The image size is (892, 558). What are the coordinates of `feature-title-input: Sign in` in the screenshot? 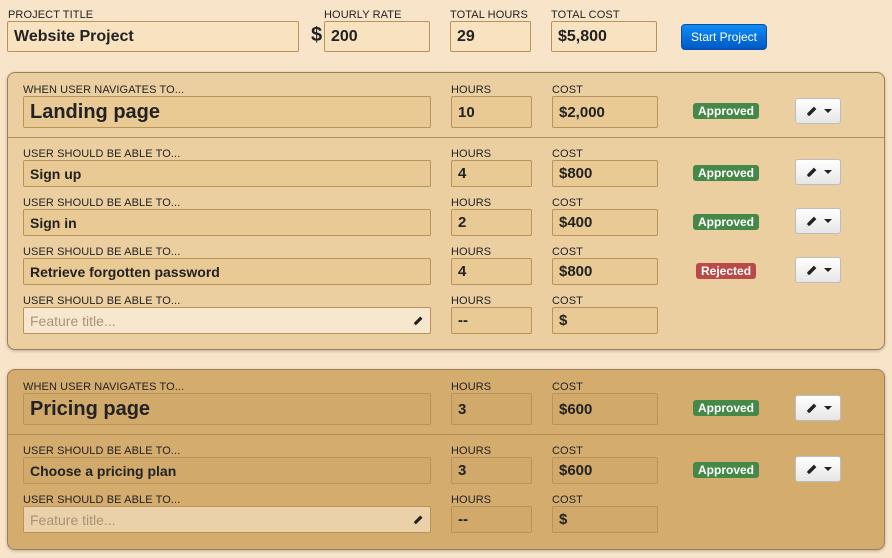 It's located at (227, 222).